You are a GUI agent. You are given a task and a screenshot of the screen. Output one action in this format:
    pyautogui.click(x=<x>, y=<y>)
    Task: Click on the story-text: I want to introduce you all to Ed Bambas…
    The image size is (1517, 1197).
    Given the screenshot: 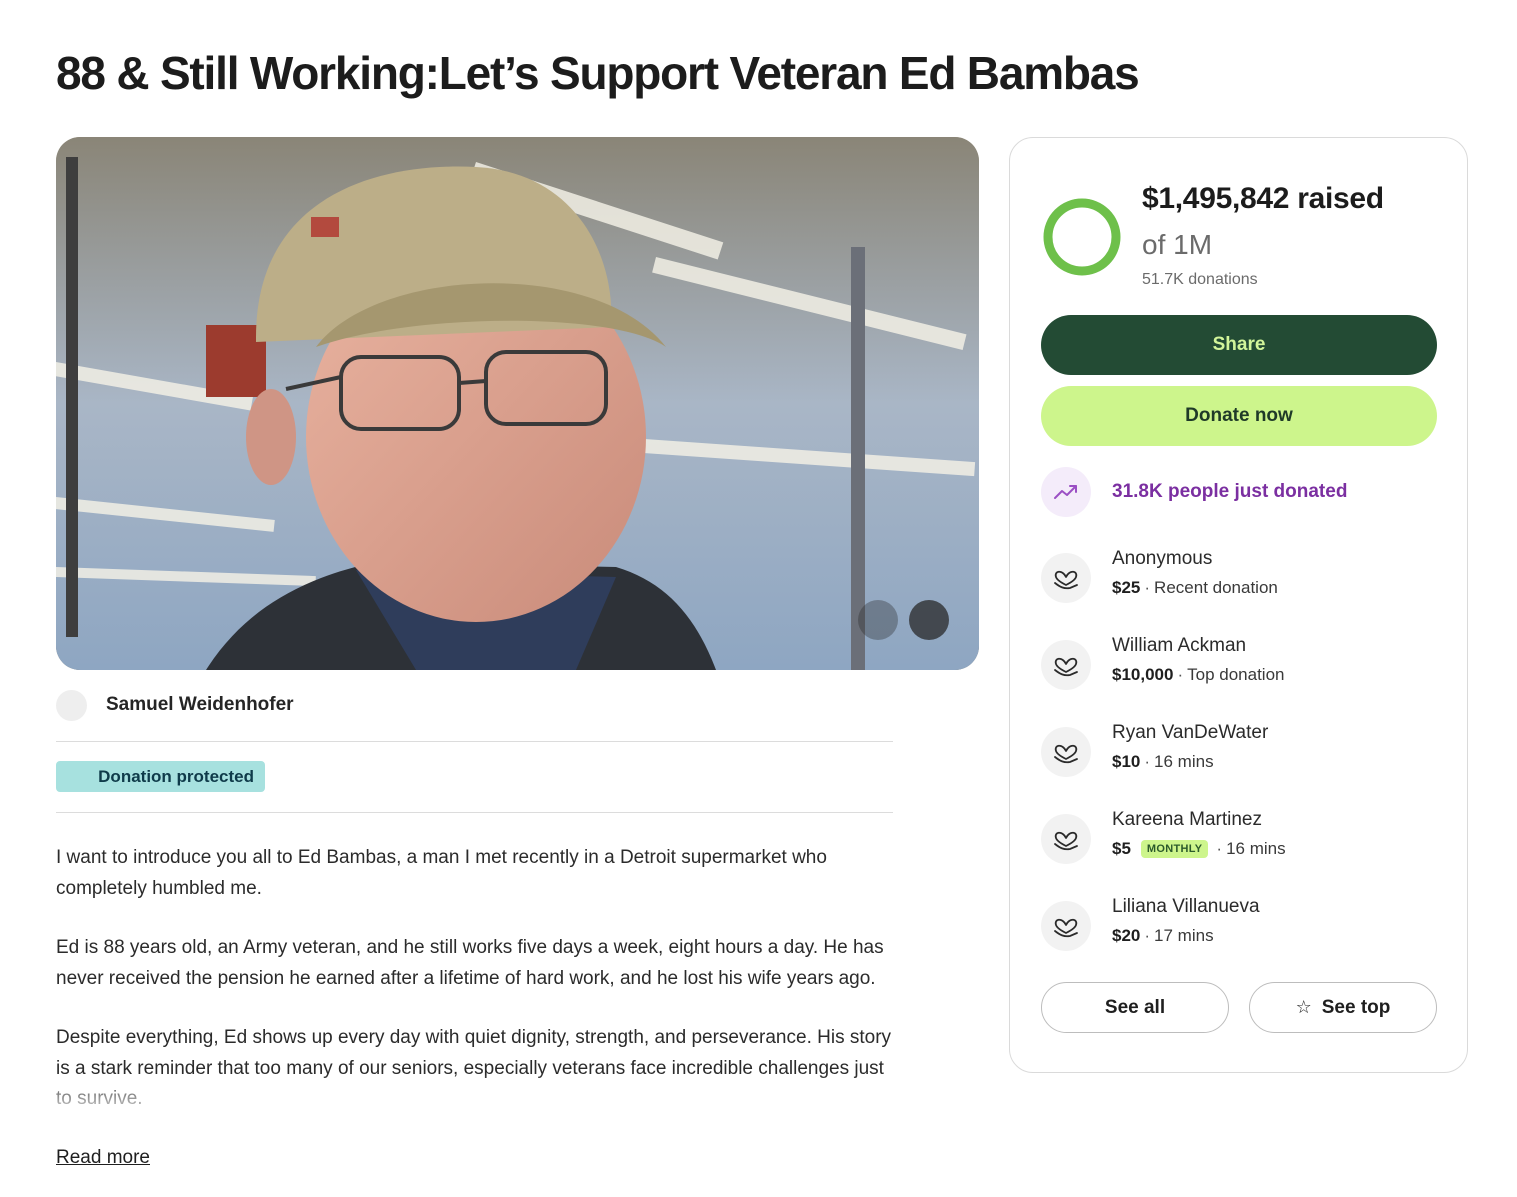 What is the action you would take?
    pyautogui.click(x=476, y=993)
    